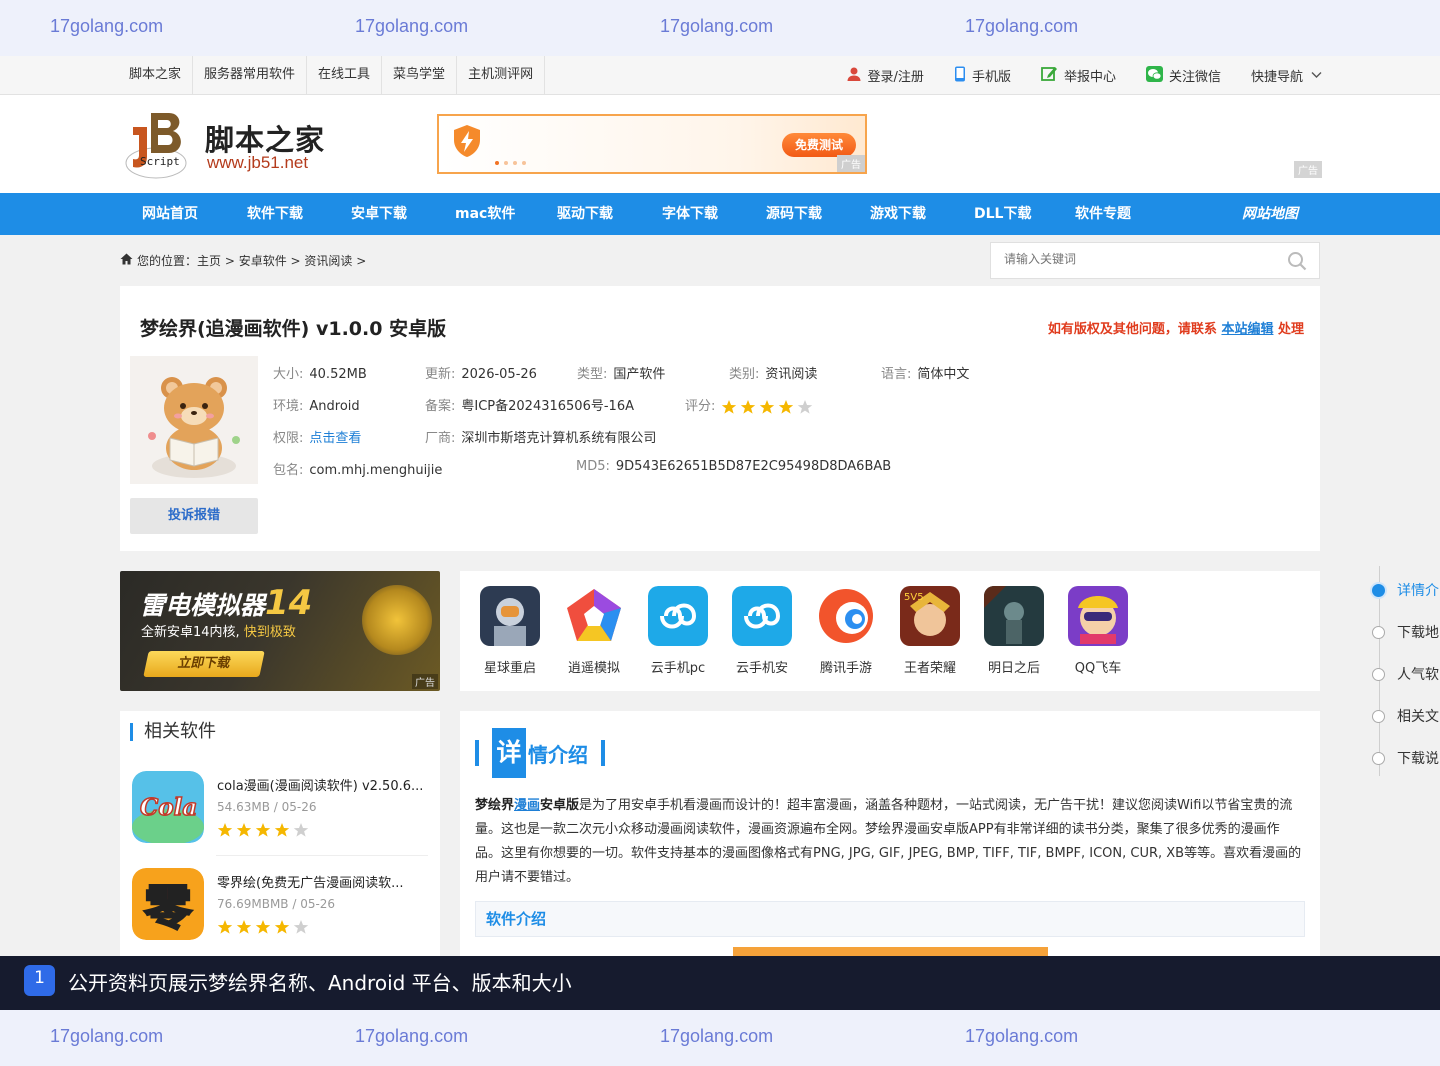 The height and width of the screenshot is (1066, 1440). What do you see at coordinates (1286, 75) in the screenshot?
I see `quick-nav-dropdown: 快捷导航` at bounding box center [1286, 75].